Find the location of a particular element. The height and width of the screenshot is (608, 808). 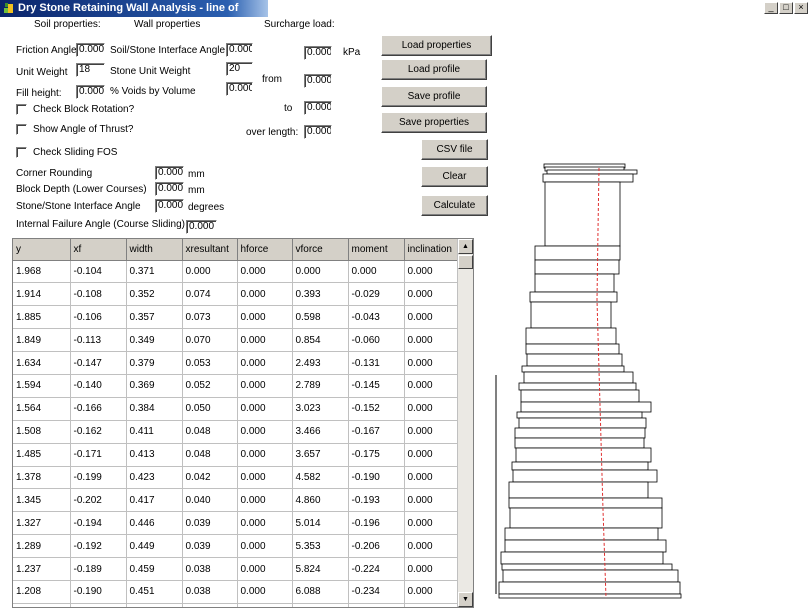

table-cell-width: 0.446 is located at coordinates (154, 523).